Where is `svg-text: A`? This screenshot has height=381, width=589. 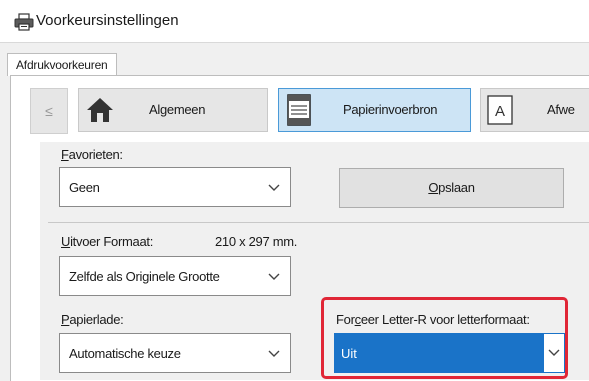 svg-text: A is located at coordinates (500, 111).